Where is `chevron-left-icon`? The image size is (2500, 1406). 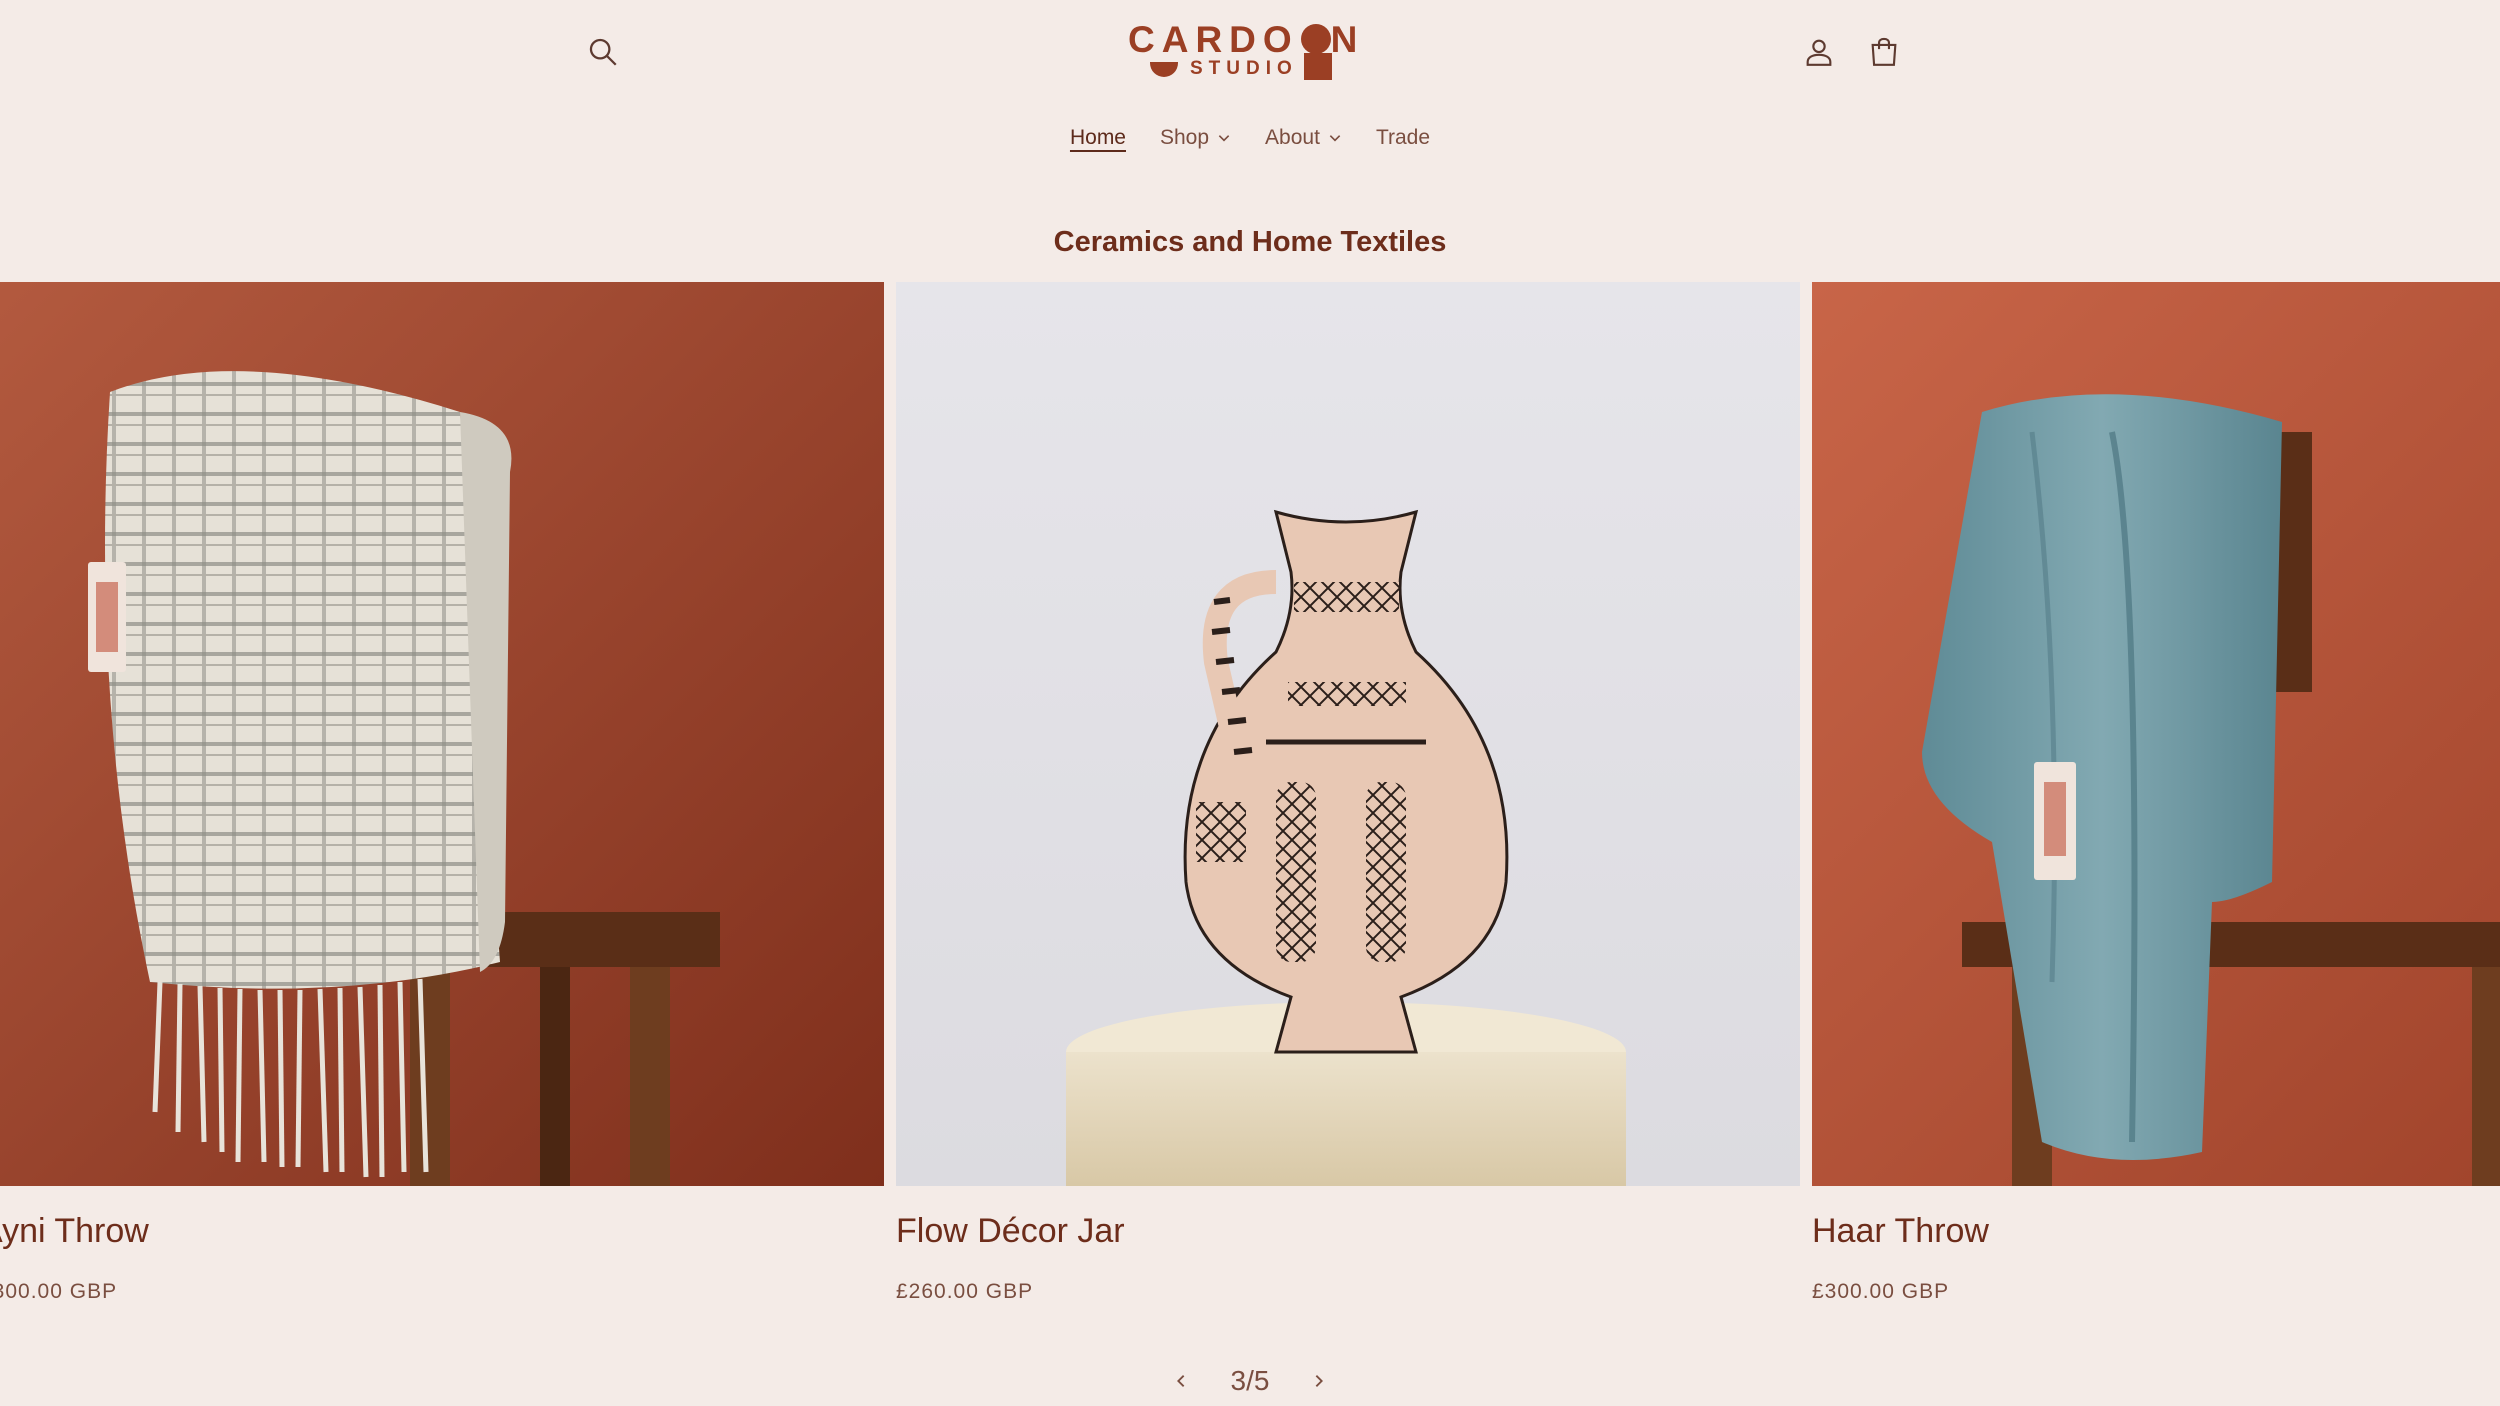 chevron-left-icon is located at coordinates (1180, 1381).